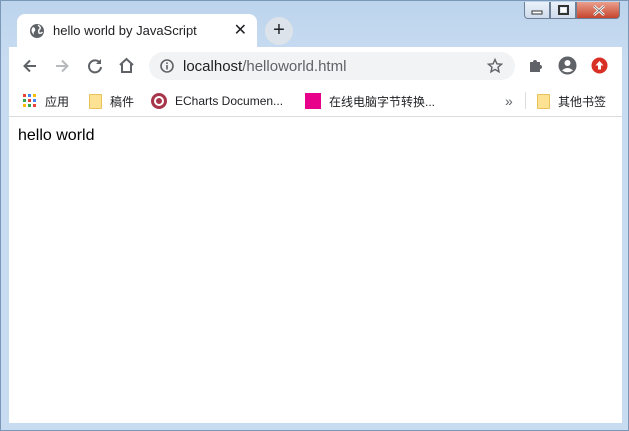 The width and height of the screenshot is (629, 431). I want to click on window-close-button, so click(598, 10).